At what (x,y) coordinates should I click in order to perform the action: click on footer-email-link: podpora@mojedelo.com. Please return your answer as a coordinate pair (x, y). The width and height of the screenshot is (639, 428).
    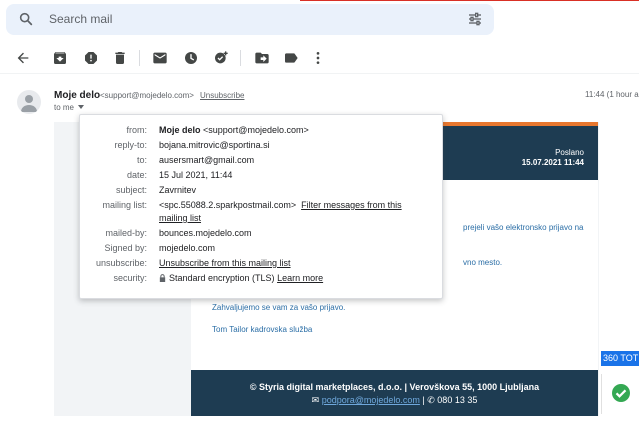
    Looking at the image, I should click on (371, 400).